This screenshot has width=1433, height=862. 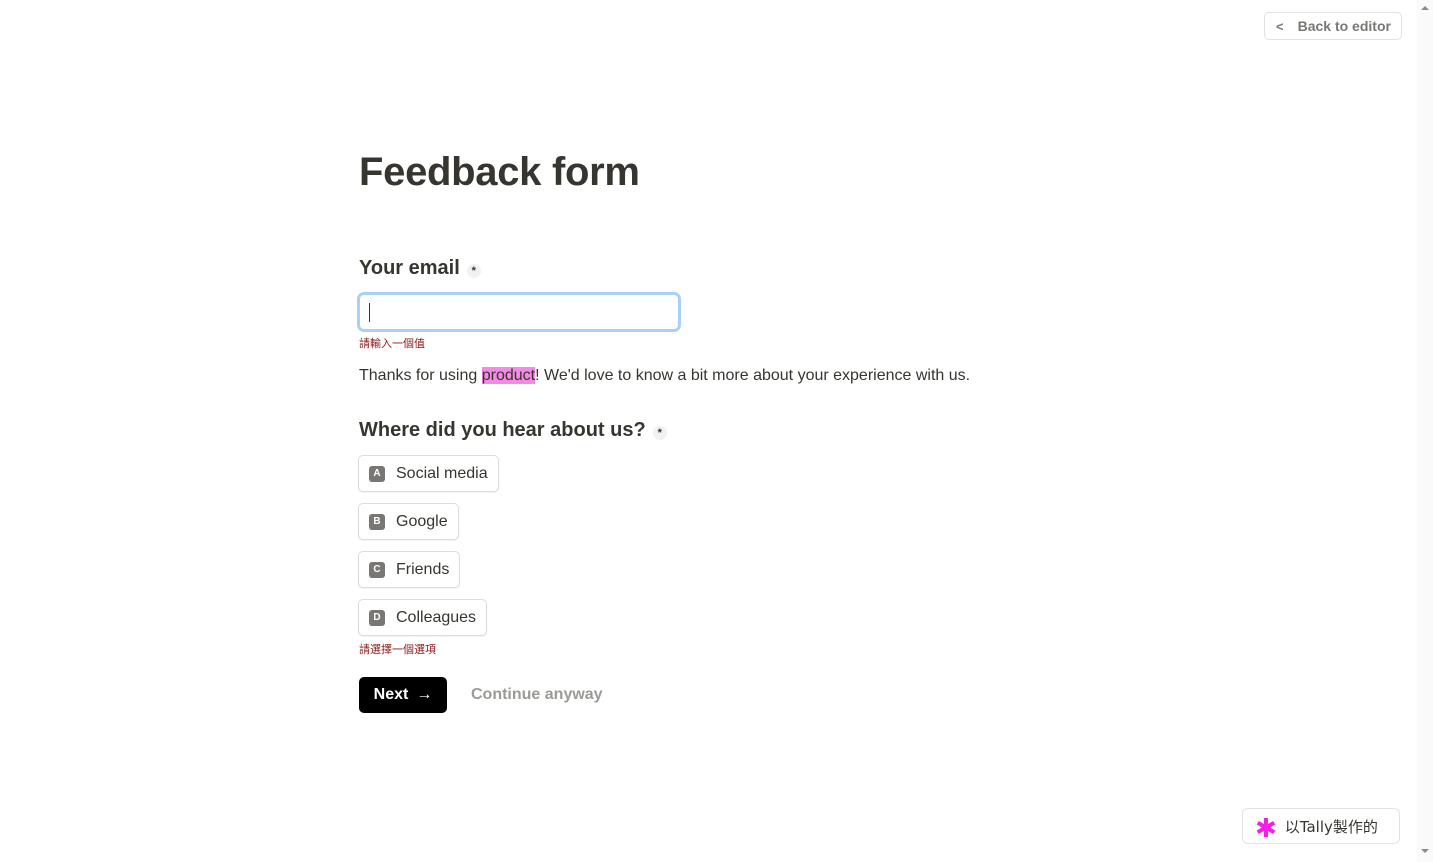 I want to click on back-to-editor-button: < Back to editor, so click(x=1333, y=26).